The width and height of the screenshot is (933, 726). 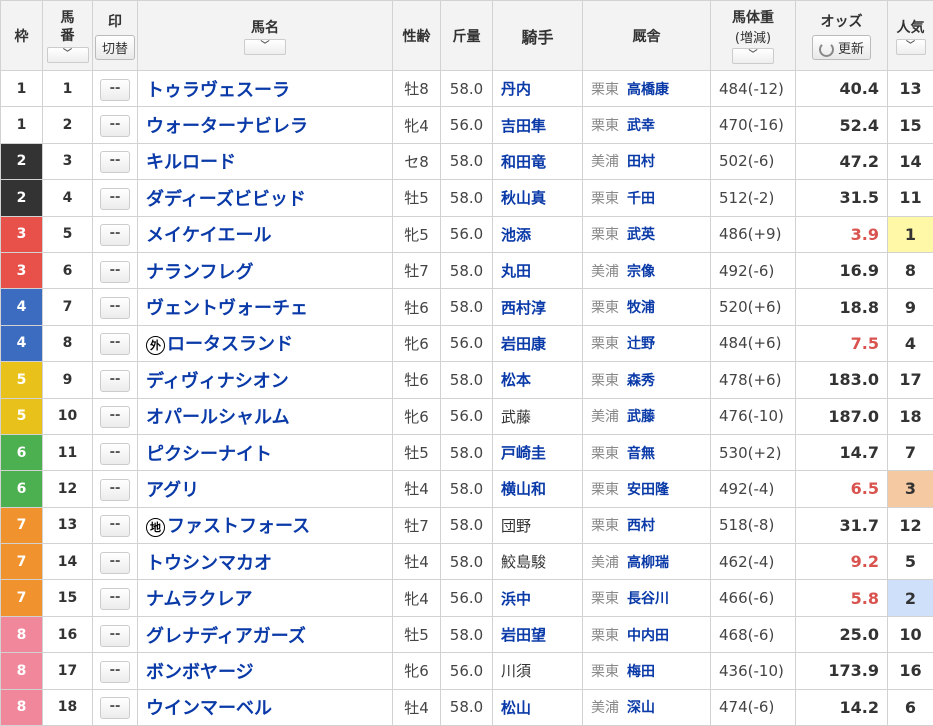 I want to click on stable-cell: 美浦 宗像, so click(x=646, y=270).